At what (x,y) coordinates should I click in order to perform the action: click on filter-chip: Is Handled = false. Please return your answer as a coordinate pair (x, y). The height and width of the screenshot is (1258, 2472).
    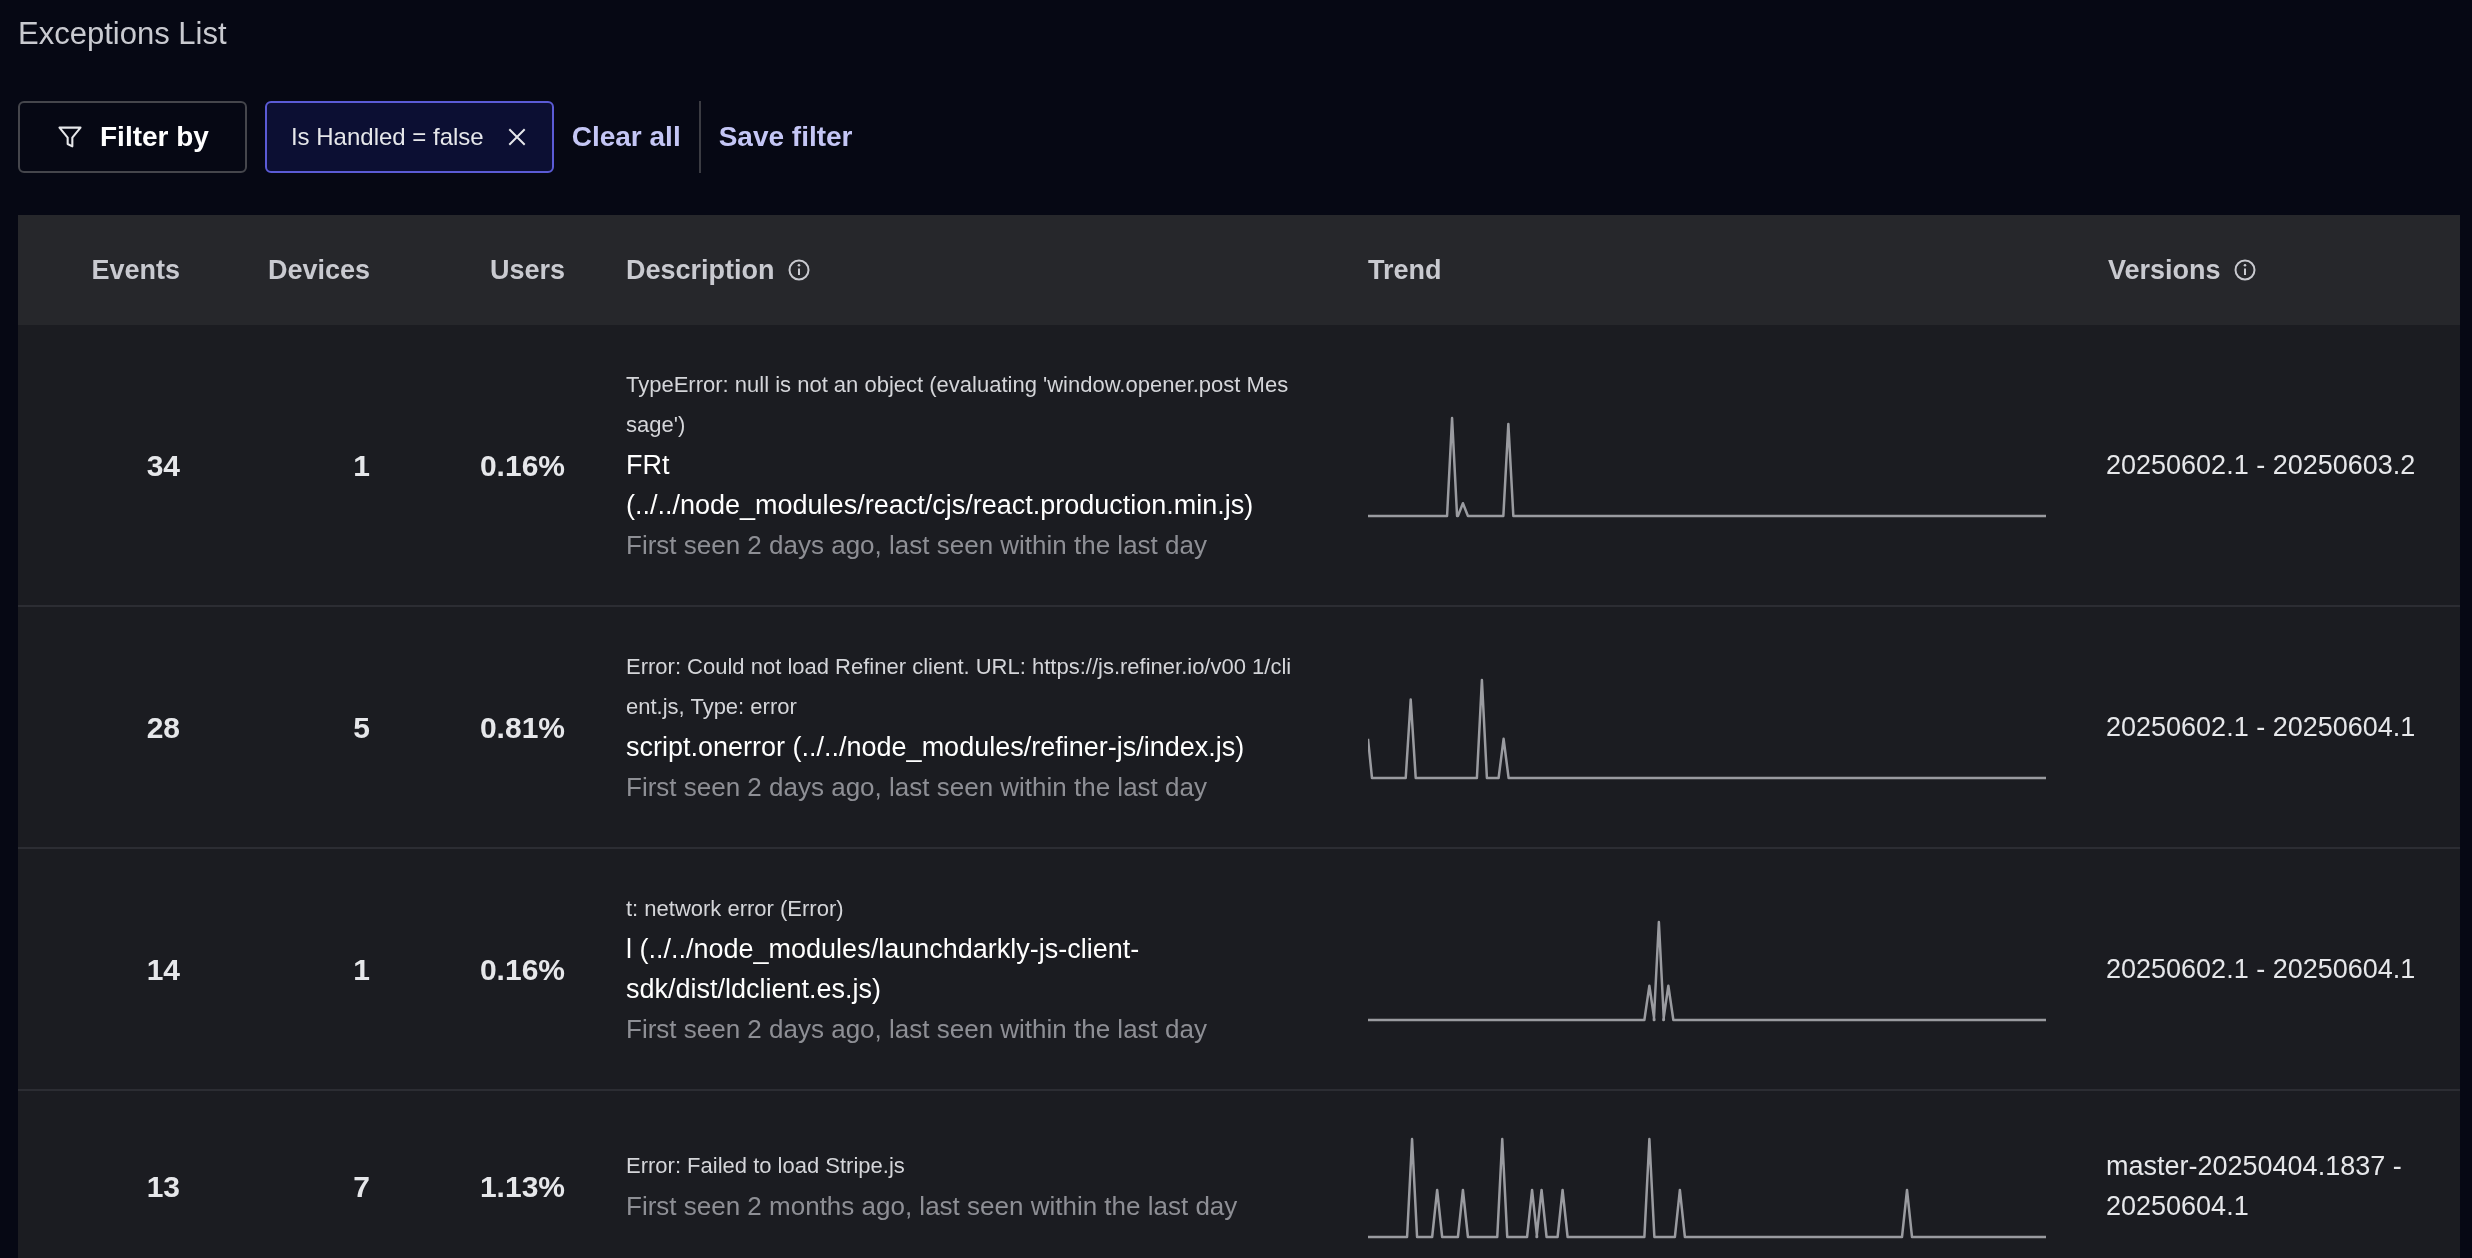
    Looking at the image, I should click on (409, 137).